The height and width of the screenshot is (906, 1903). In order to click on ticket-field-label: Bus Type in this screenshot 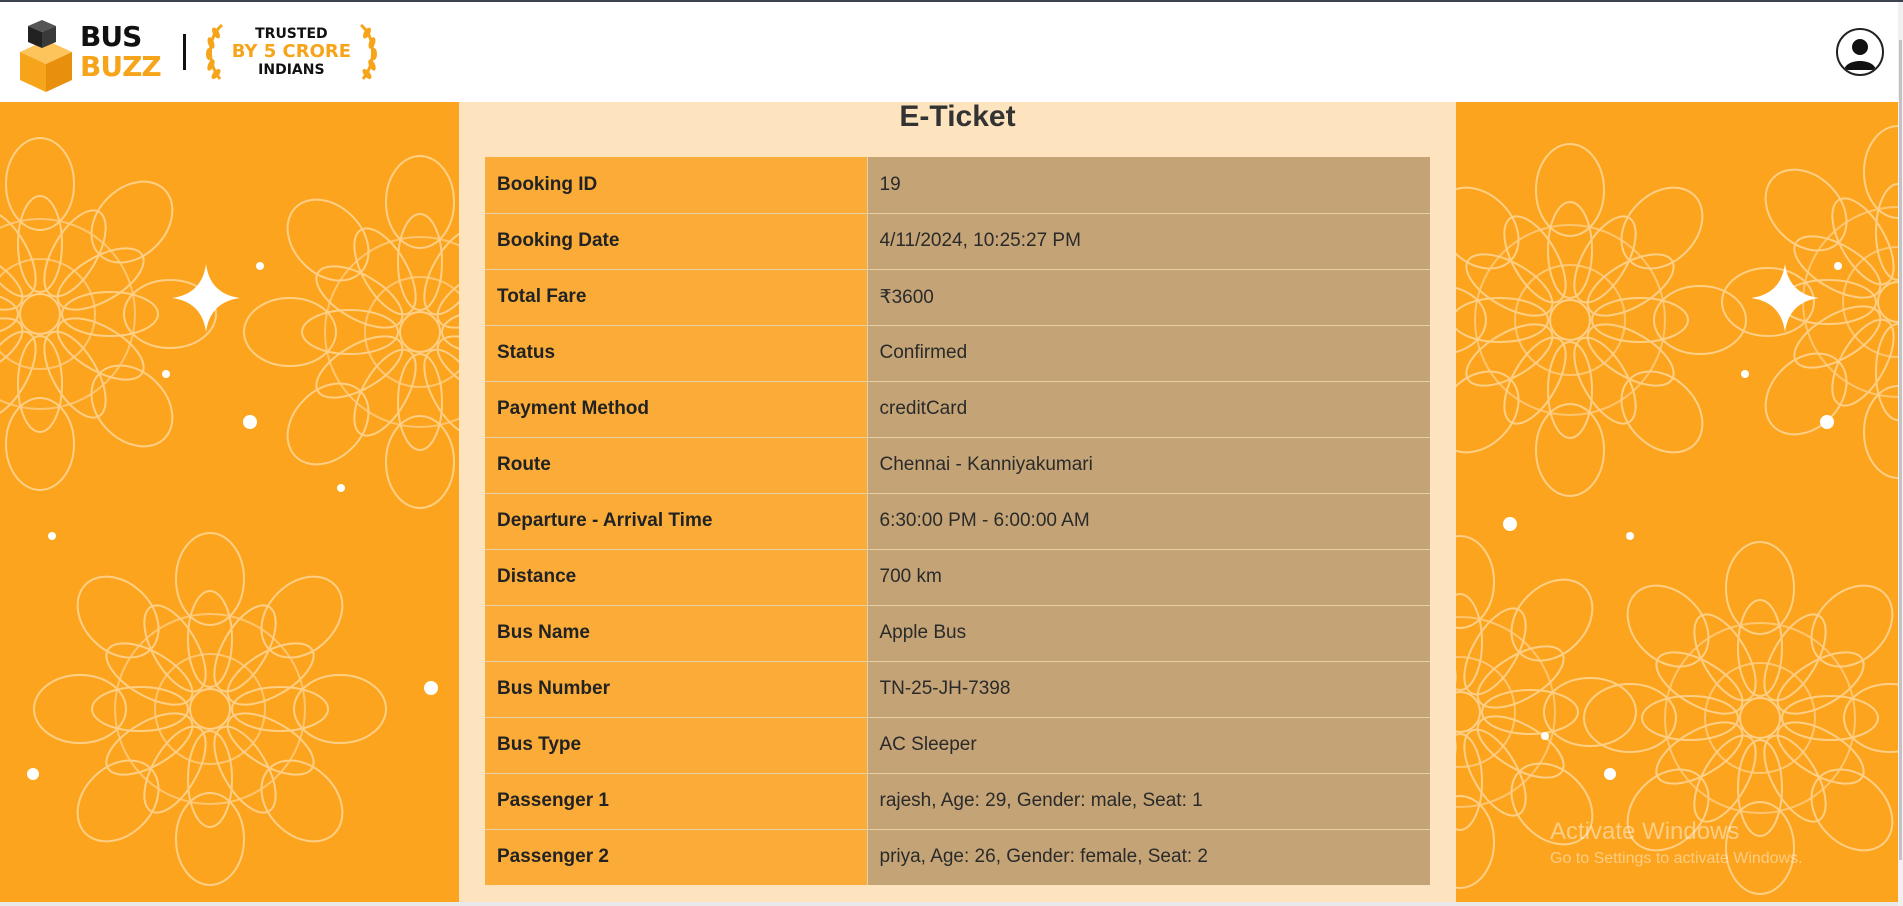, I will do `click(676, 745)`.